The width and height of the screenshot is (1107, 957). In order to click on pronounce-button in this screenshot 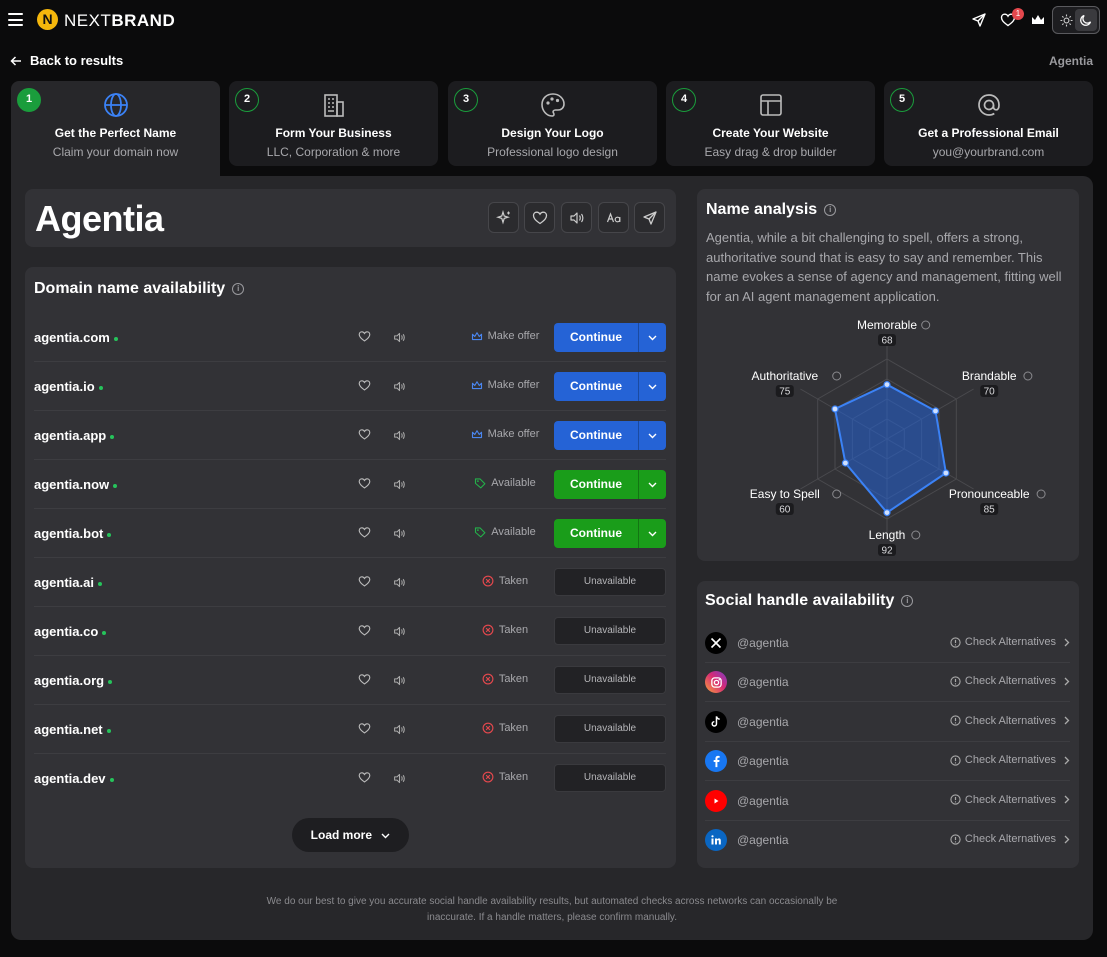, I will do `click(576, 217)`.